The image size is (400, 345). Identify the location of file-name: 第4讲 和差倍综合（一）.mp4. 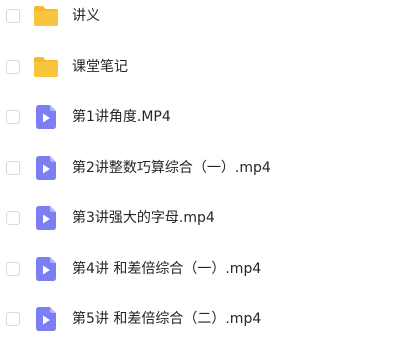
(166, 269).